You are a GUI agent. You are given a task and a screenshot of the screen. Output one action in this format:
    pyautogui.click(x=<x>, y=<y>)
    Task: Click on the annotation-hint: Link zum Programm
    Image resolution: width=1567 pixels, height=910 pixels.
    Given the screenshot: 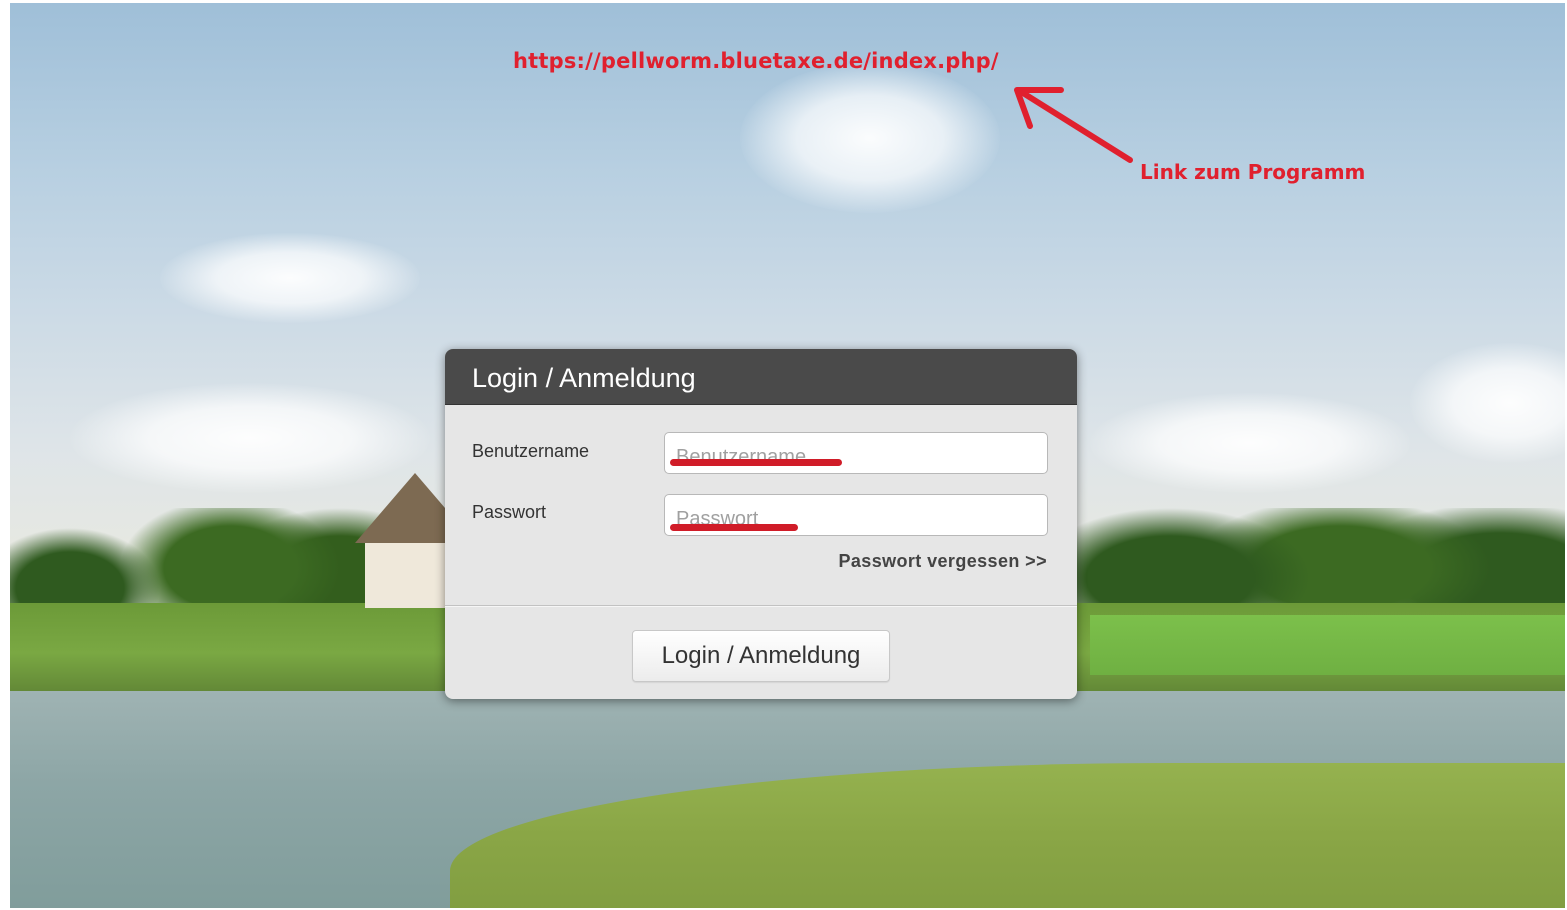 What is the action you would take?
    pyautogui.click(x=1253, y=172)
    